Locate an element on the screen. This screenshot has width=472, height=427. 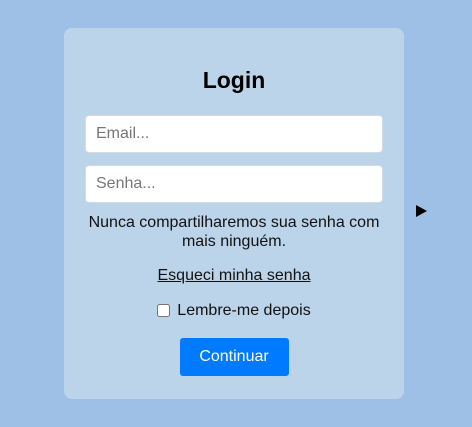
email-input is located at coordinates (234, 134).